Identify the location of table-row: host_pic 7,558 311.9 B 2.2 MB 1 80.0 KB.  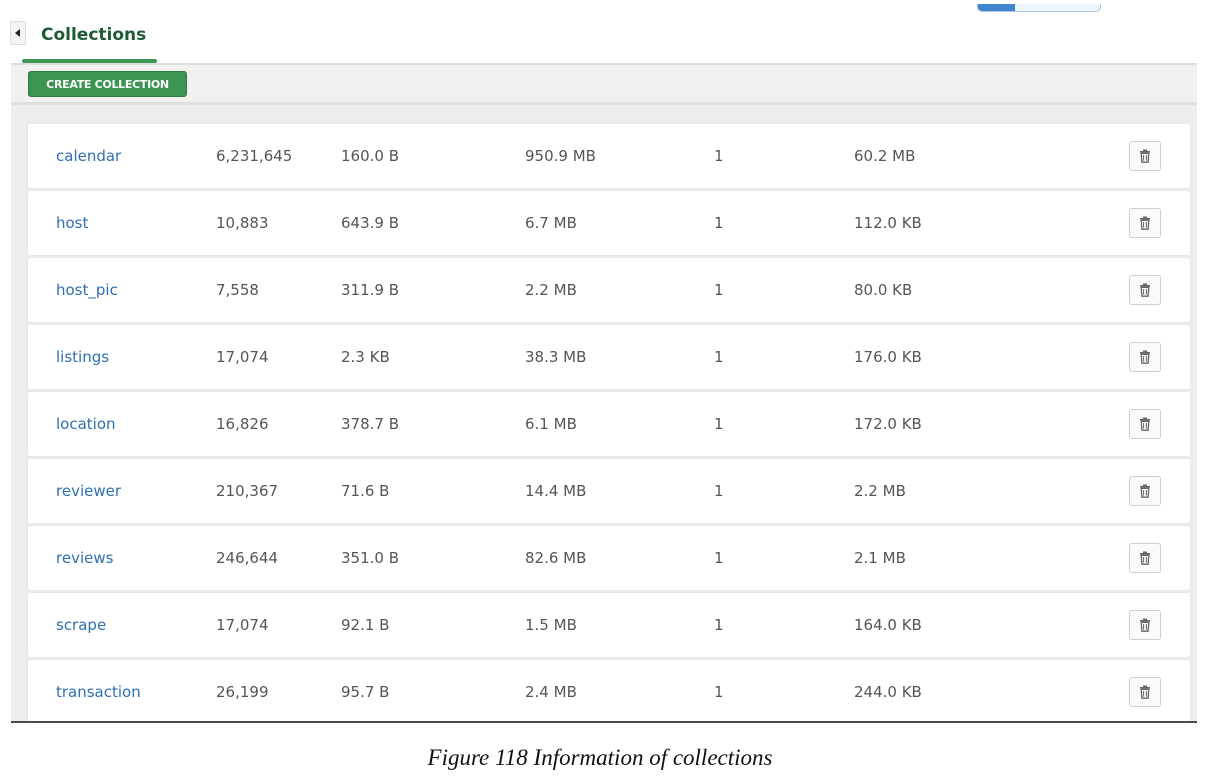
(609, 290).